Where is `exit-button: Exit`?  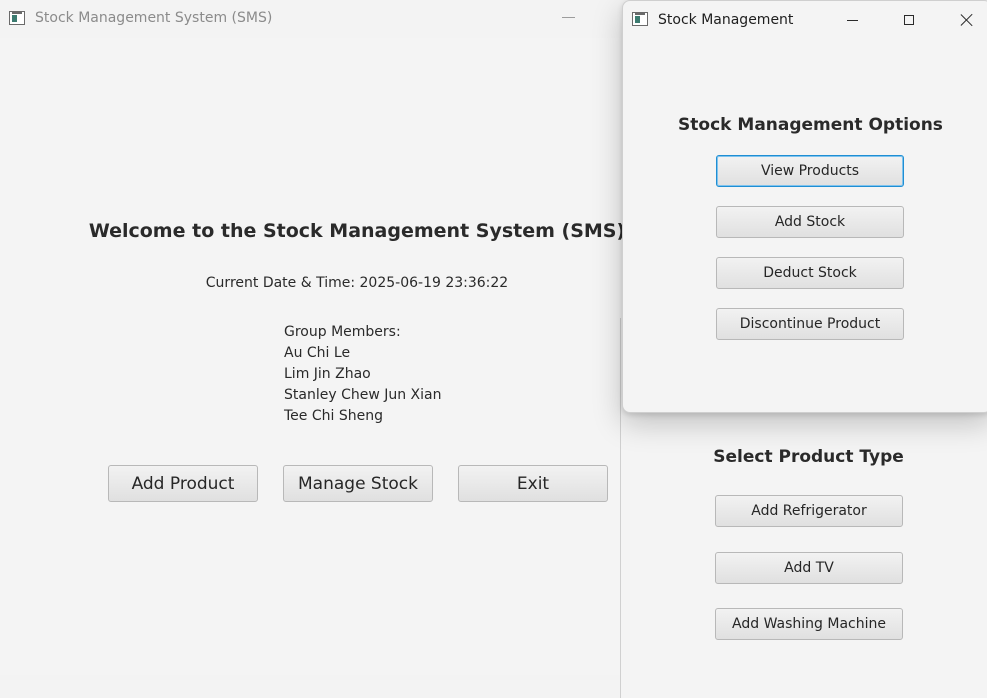
exit-button: Exit is located at coordinates (533, 483).